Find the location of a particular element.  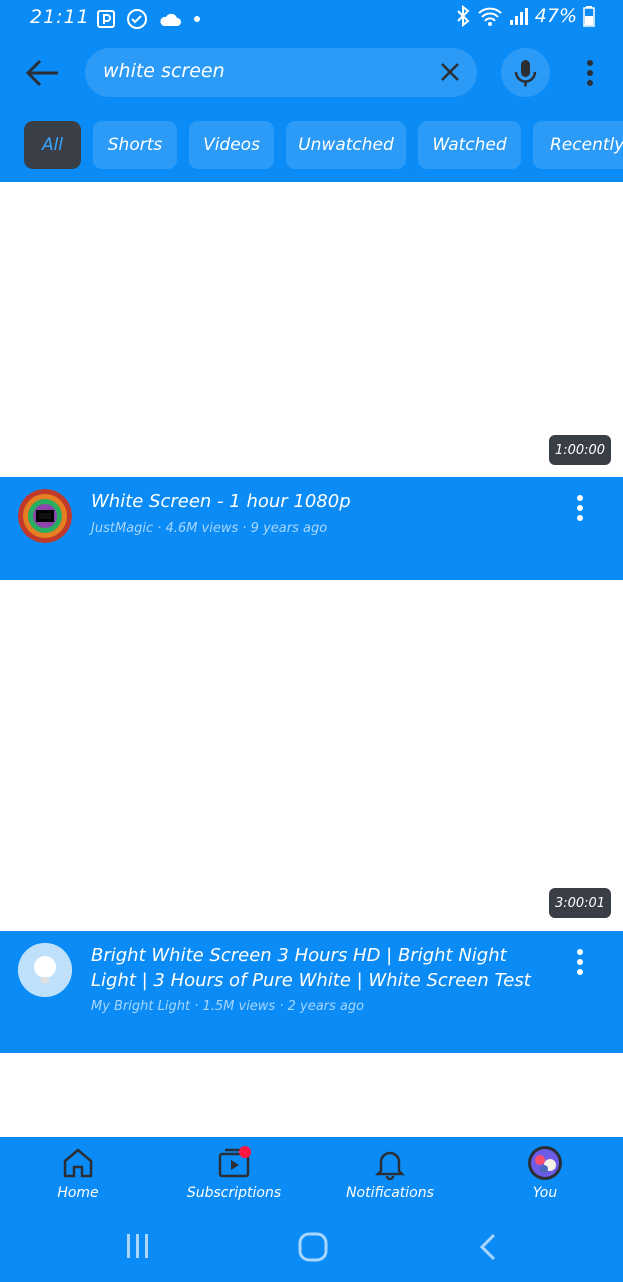

subscriptions-icon is located at coordinates (234, 1162).